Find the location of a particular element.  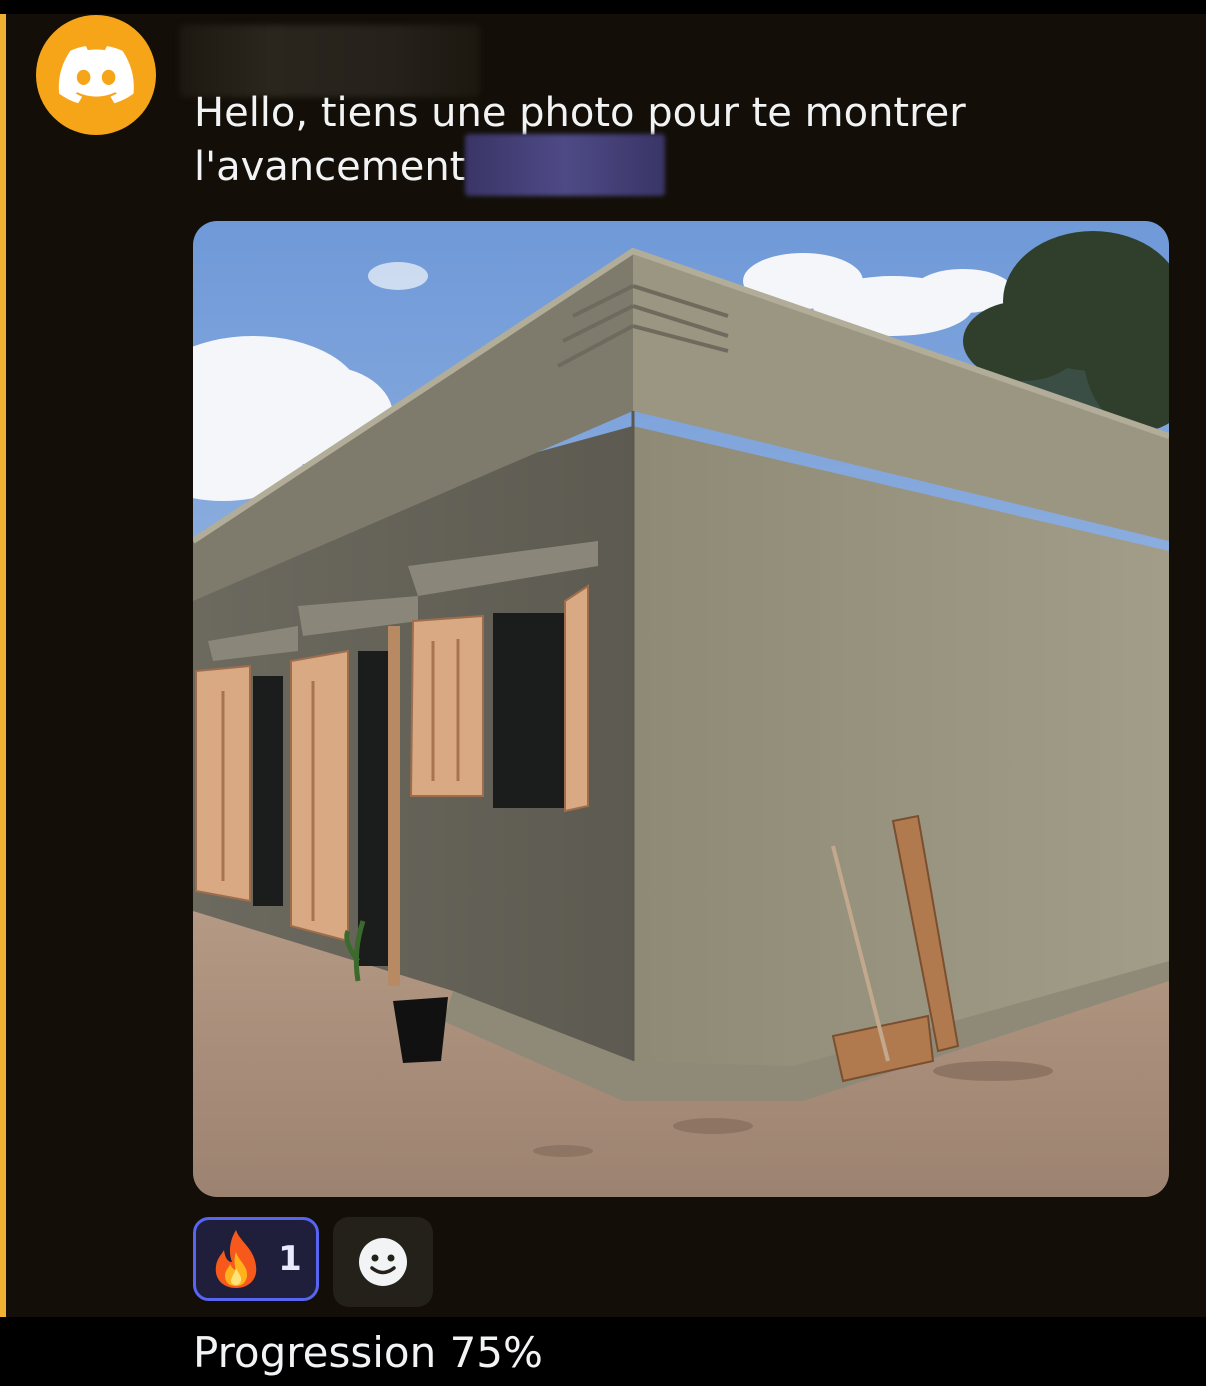

reaction-fire: 1 is located at coordinates (256, 1259).